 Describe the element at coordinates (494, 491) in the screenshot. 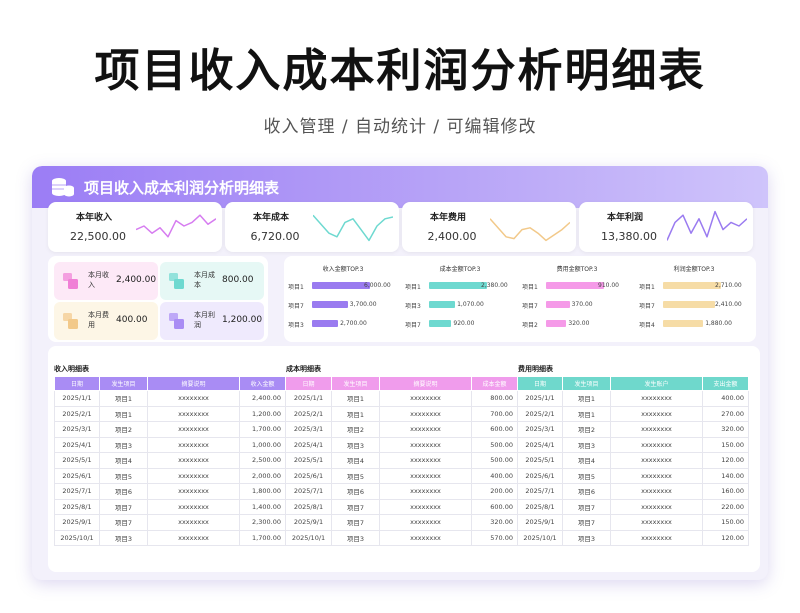

I see `table-cell: 200.00` at that location.